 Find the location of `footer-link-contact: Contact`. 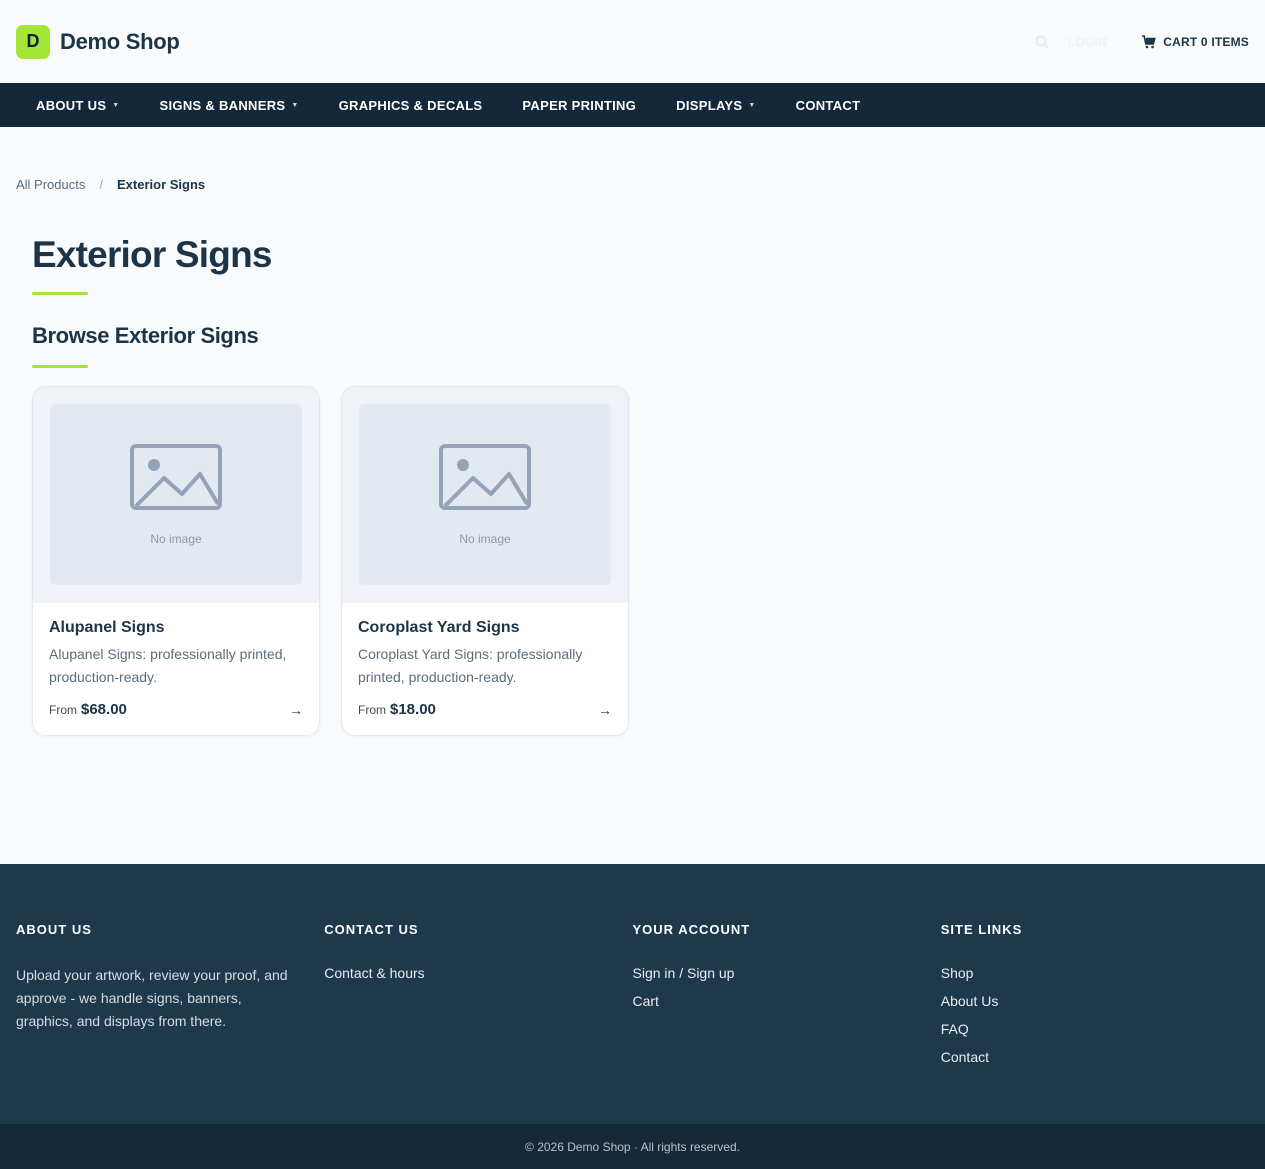

footer-link-contact: Contact is located at coordinates (1095, 1057).